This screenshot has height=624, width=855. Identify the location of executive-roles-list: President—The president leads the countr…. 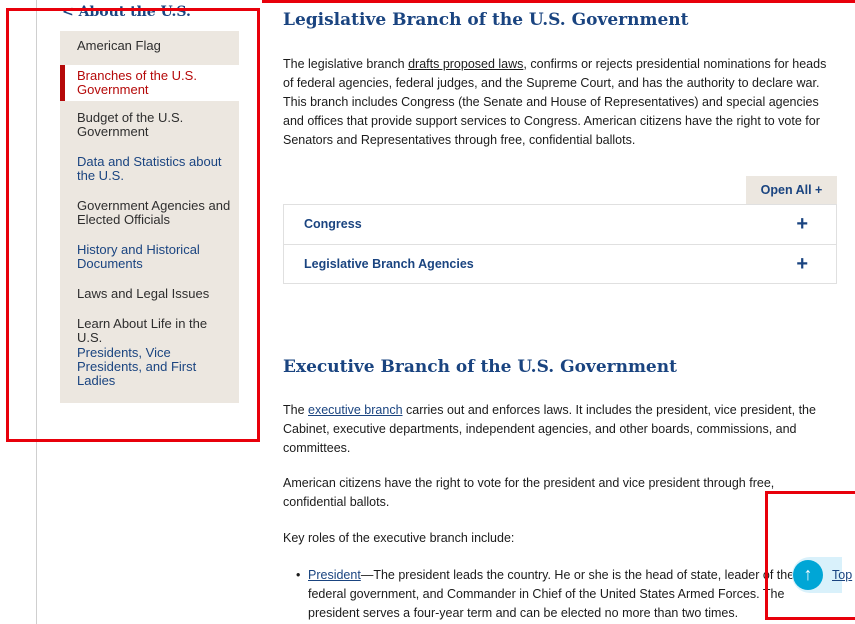
(556, 594).